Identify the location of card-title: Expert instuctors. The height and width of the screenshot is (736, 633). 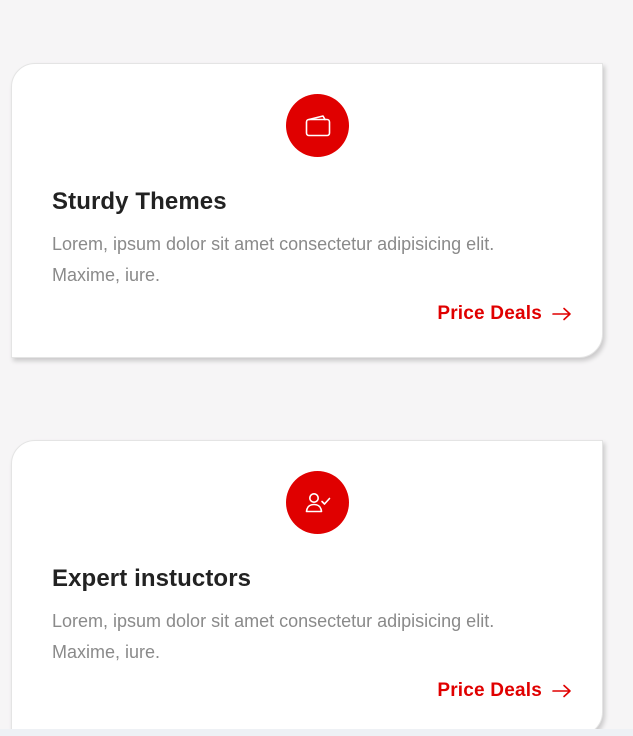
(152, 578).